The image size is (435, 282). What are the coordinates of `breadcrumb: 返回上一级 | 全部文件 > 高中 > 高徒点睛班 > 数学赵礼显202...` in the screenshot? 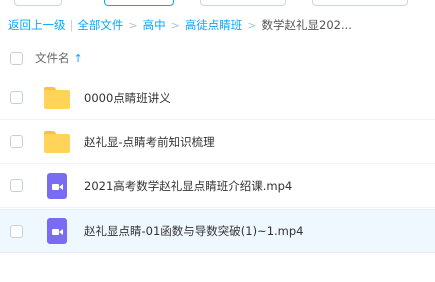 It's located at (221, 25).